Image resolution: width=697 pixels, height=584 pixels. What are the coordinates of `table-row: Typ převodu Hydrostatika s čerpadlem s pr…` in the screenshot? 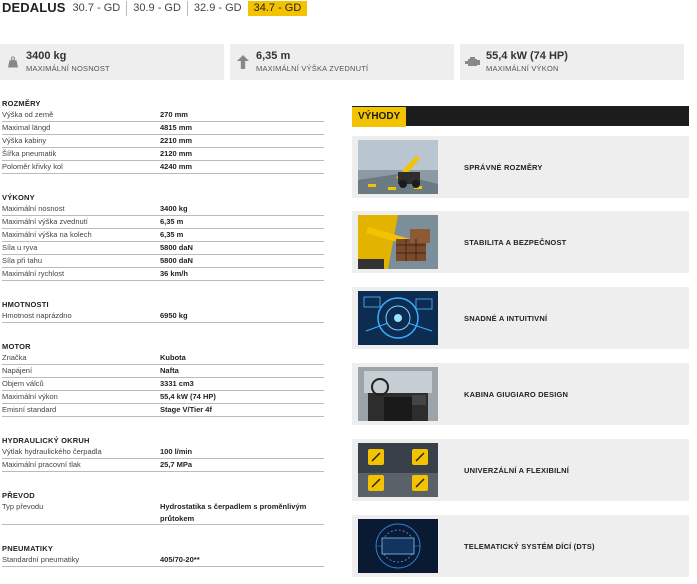 It's located at (163, 513).